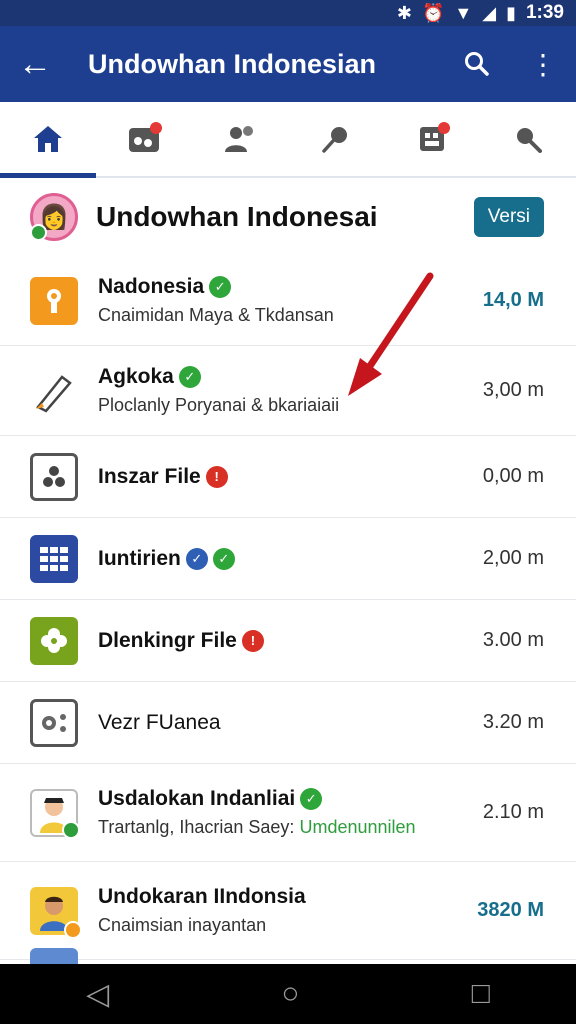 This screenshot has height=1024, width=576. Describe the element at coordinates (232, 63) in the screenshot. I see `page-title: Undowhan Indonesian` at that location.